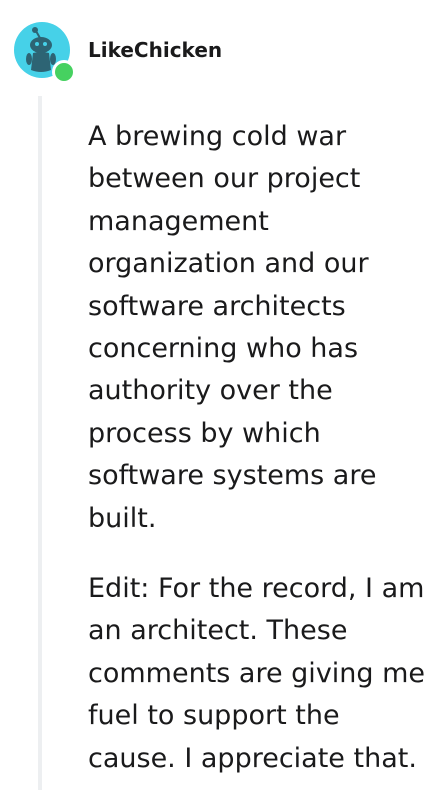 Image resolution: width=446 pixels, height=790 pixels. What do you see at coordinates (64, 72) in the screenshot?
I see `online-dot-icon` at bounding box center [64, 72].